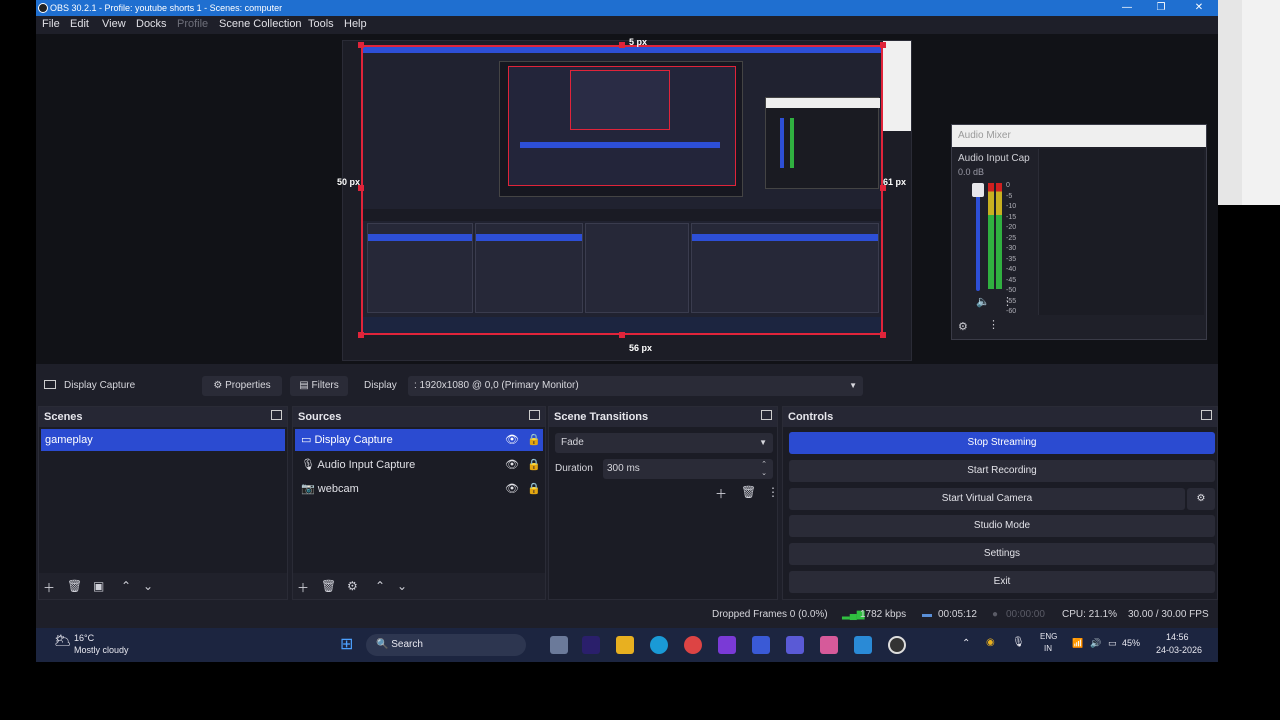  Describe the element at coordinates (1127, 8) in the screenshot. I see `minimize-button: —` at that location.